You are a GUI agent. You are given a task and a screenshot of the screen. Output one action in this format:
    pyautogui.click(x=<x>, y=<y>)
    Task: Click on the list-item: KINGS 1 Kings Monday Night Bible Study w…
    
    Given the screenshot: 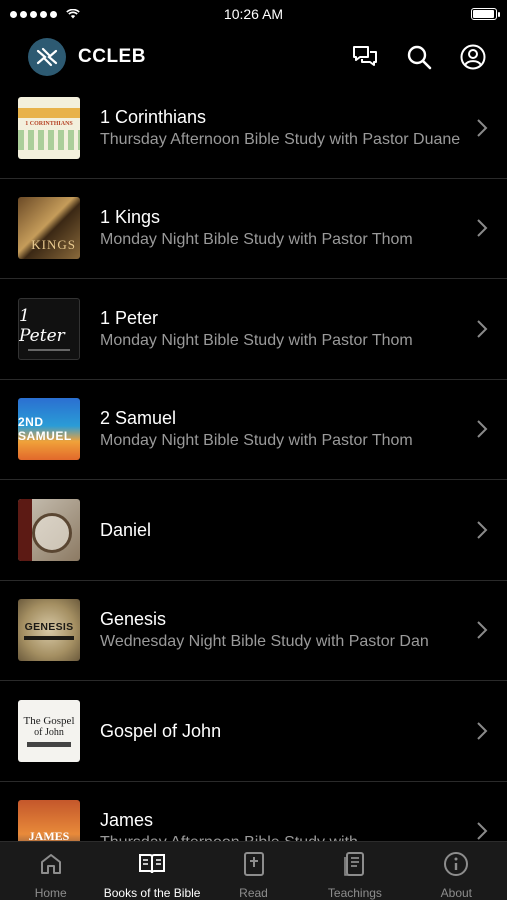 What is the action you would take?
    pyautogui.click(x=253, y=229)
    